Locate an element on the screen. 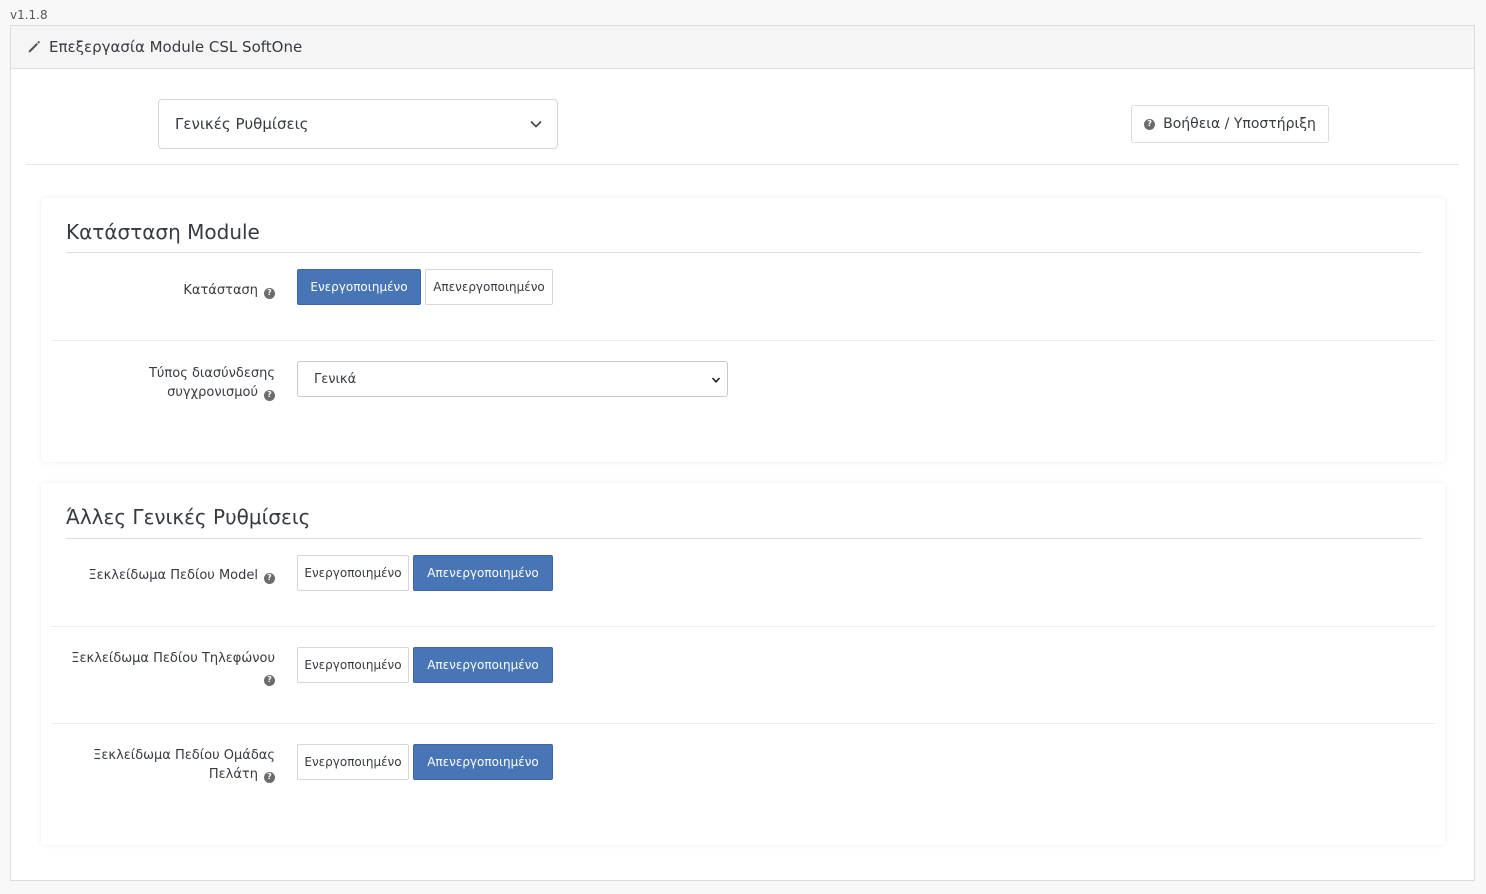  pencil-icon is located at coordinates (34, 47).